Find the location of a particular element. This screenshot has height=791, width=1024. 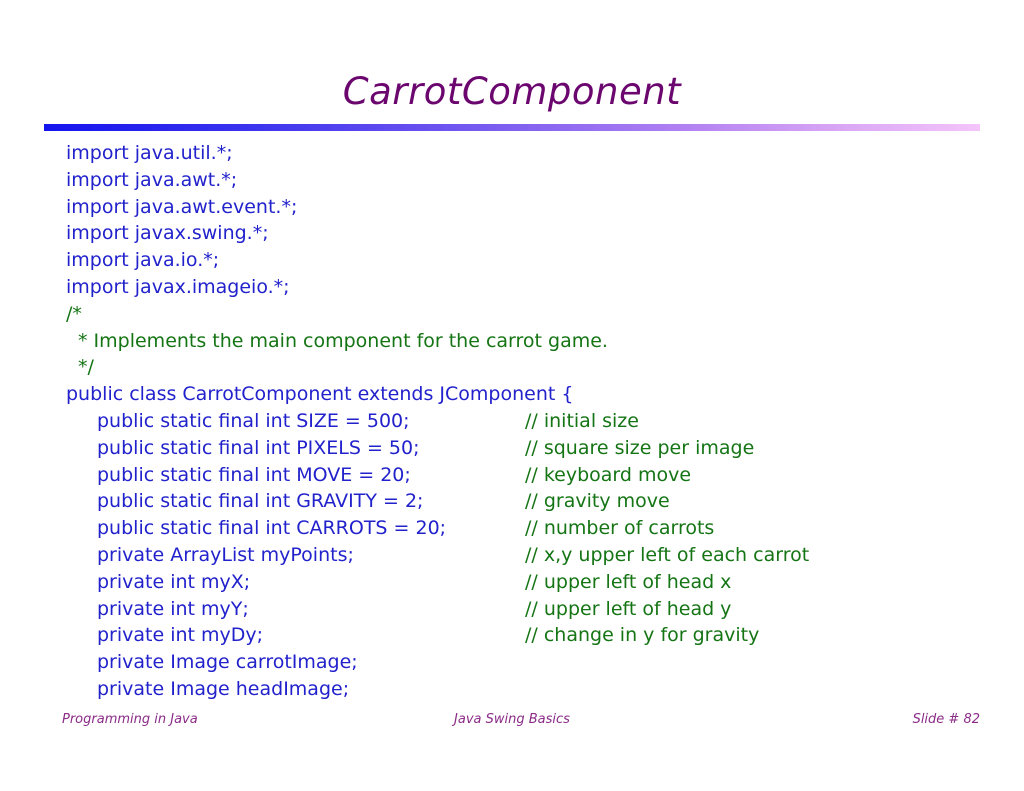

page-title: CarrotComponent is located at coordinates (512, 91).